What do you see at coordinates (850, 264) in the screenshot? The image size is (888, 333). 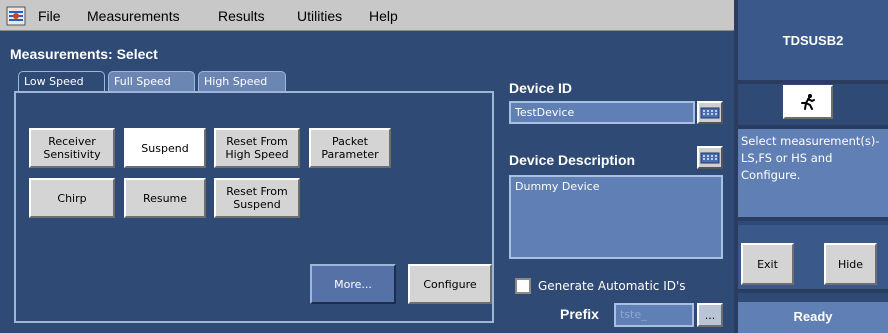 I see `hide-button: Hide` at bounding box center [850, 264].